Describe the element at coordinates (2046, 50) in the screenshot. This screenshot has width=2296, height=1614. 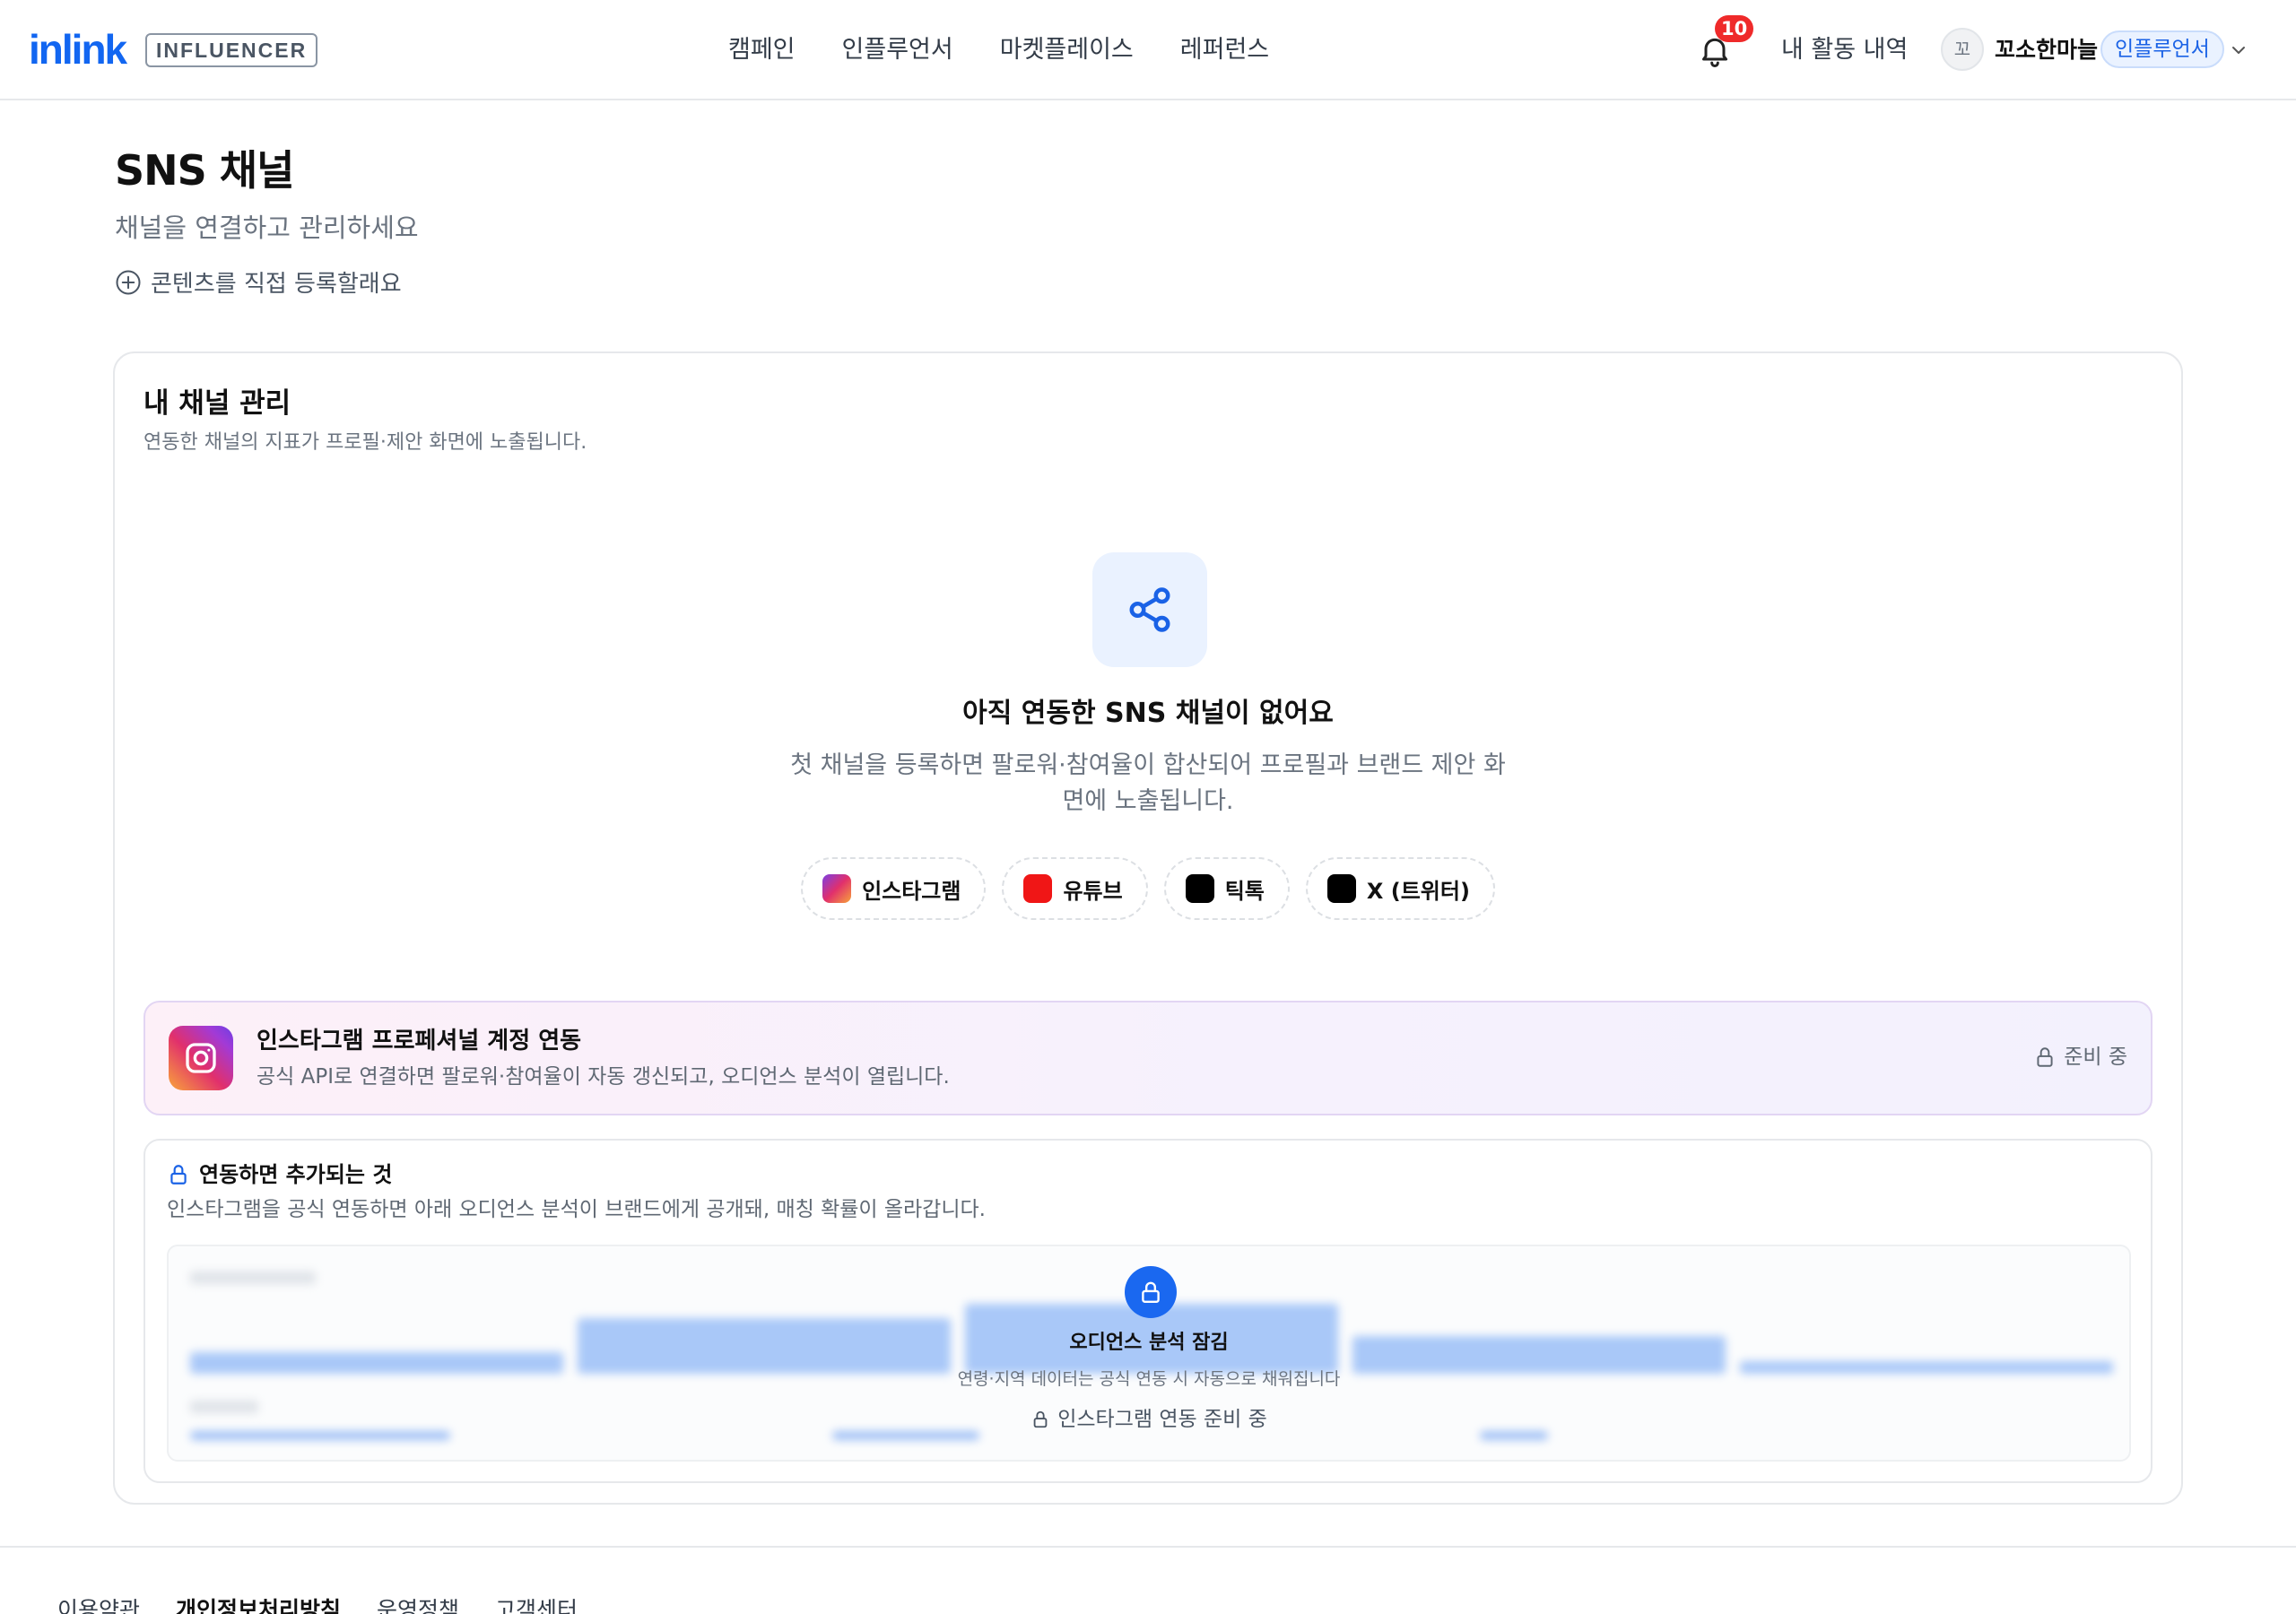
I see `username: 꼬소한마늘` at that location.